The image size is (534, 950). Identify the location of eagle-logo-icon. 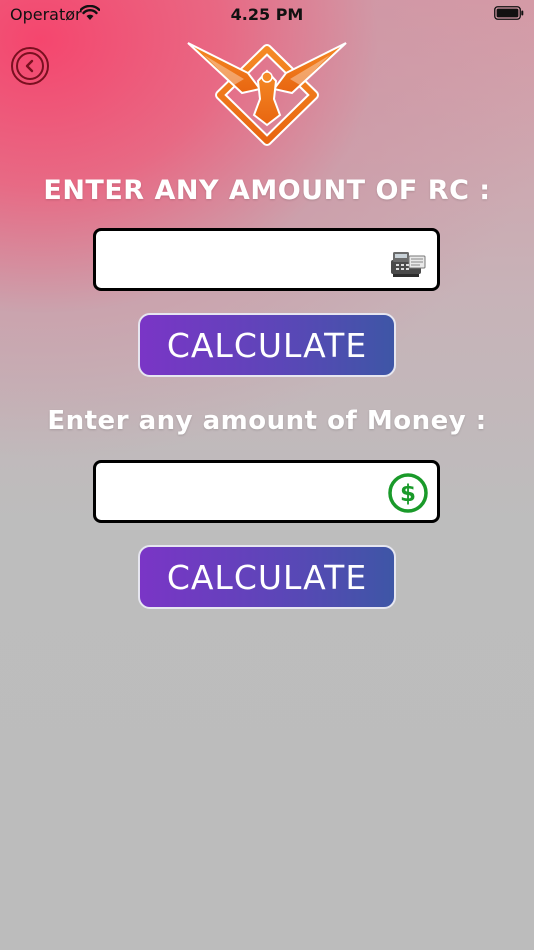
(267, 94).